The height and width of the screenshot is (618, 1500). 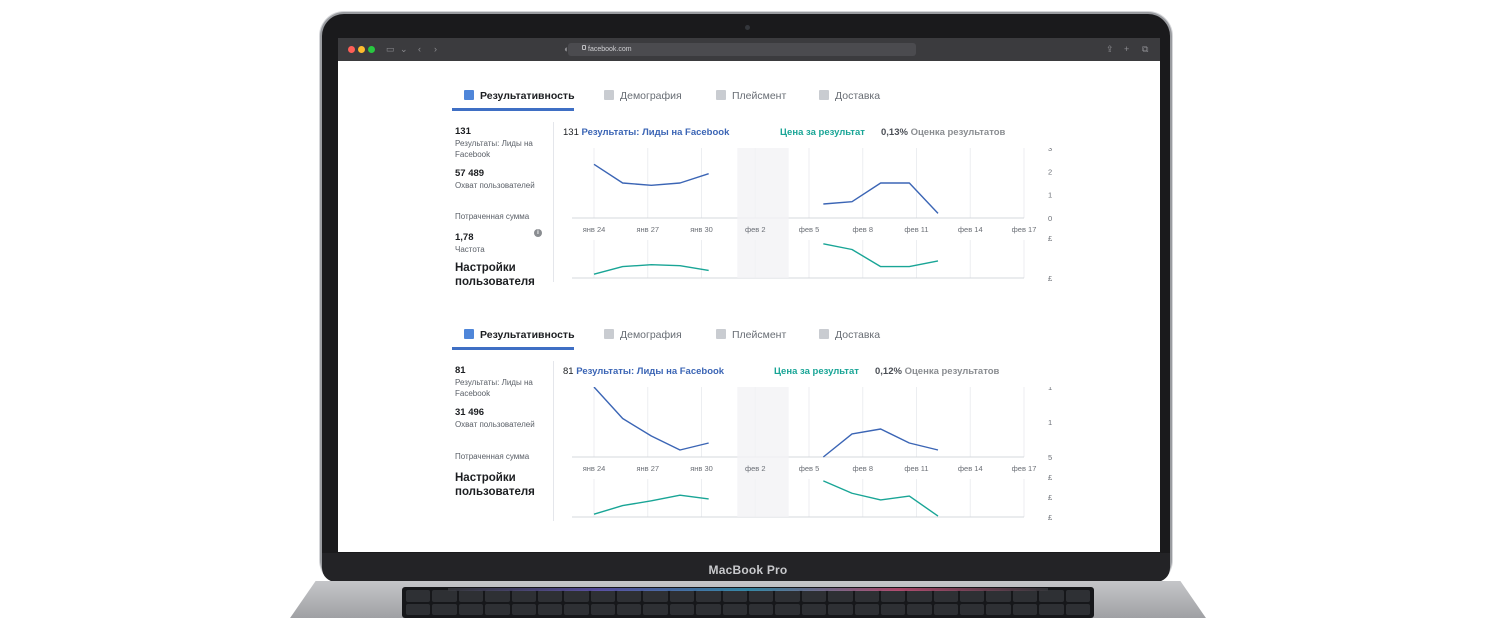 What do you see at coordinates (1050, 171) in the screenshot?
I see `y-tick-label: 20` at bounding box center [1050, 171].